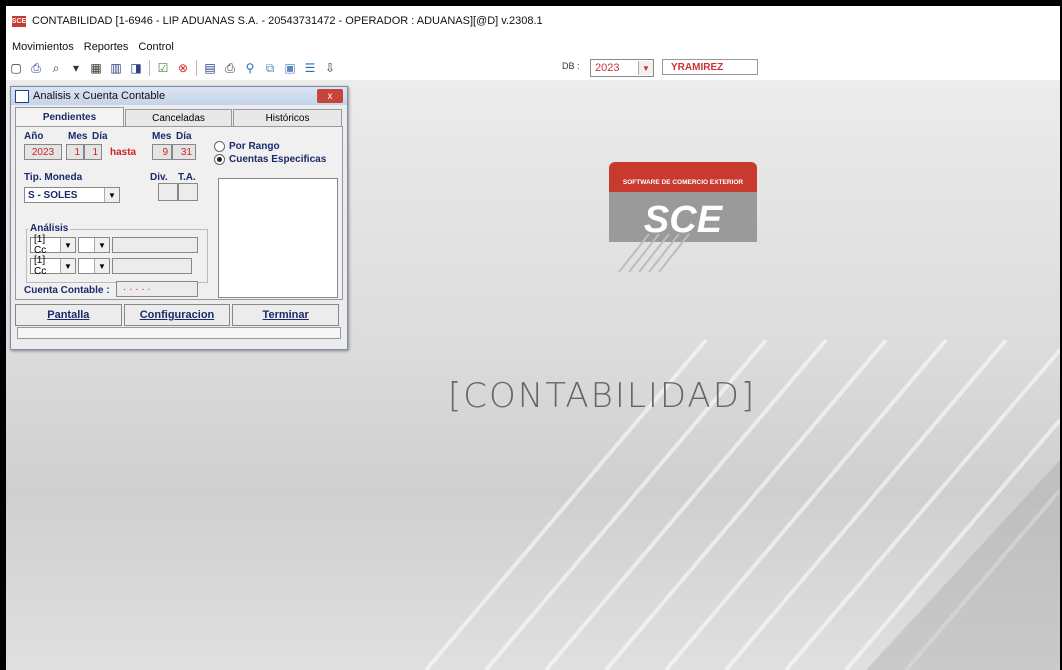 The image size is (1062, 670). Describe the element at coordinates (622, 68) in the screenshot. I see `db-year-select: 2023 ▼` at that location.